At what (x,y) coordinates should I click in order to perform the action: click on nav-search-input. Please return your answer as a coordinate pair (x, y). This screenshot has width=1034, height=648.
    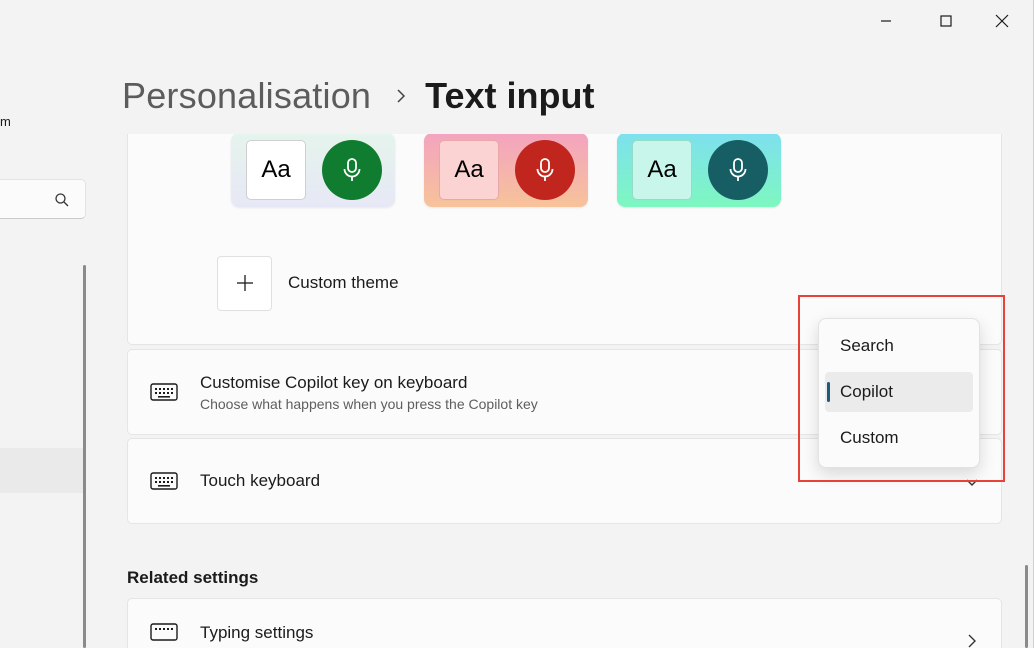
    Looking at the image, I should click on (43, 199).